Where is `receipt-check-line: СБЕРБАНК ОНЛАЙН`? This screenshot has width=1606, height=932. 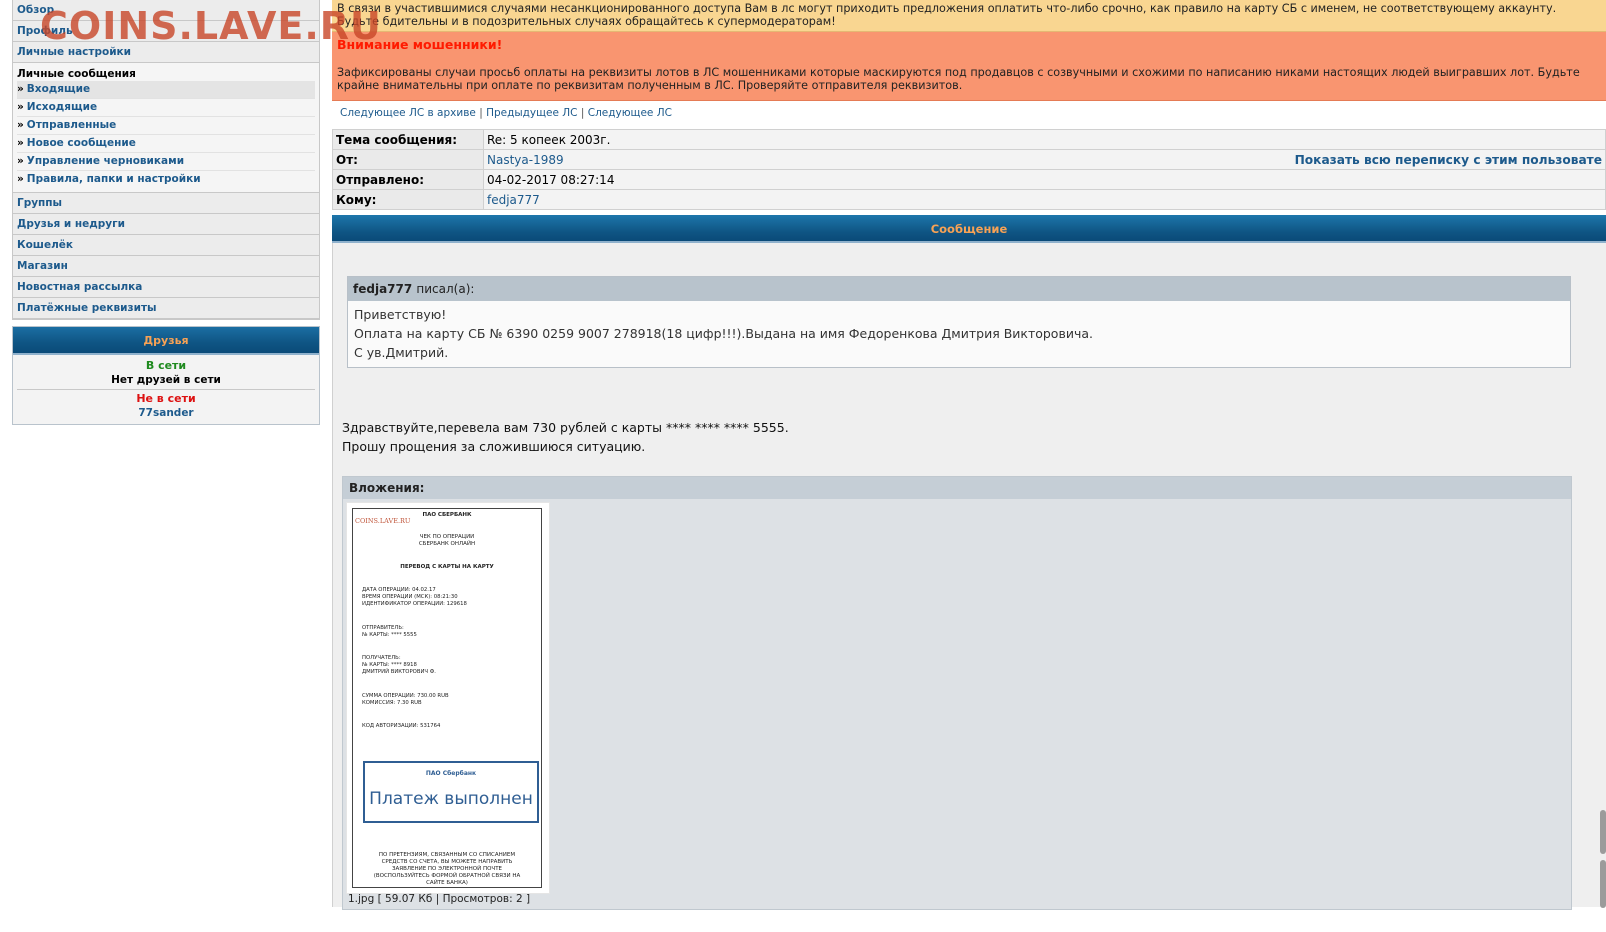
receipt-check-line: СБЕРБАНК ОНЛАЙН is located at coordinates (447, 544).